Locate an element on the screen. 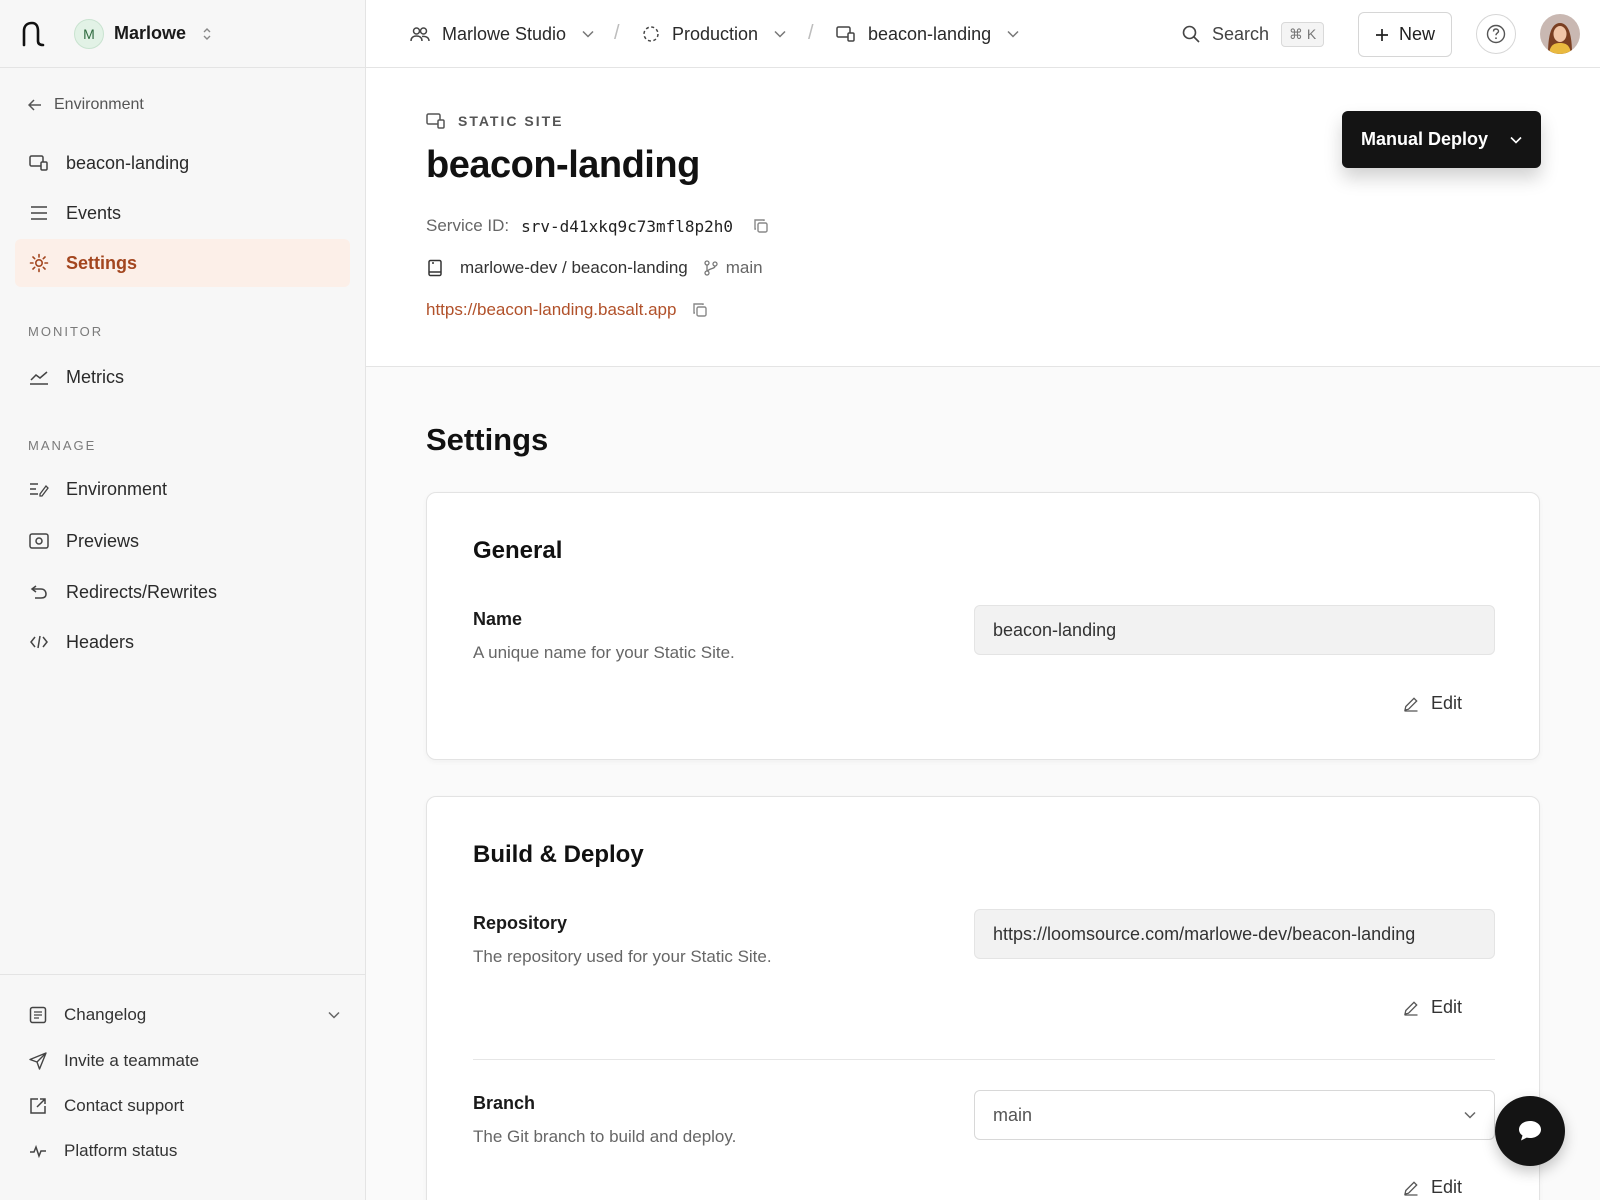 The height and width of the screenshot is (1200, 1600). new-button: New is located at coordinates (1405, 34).